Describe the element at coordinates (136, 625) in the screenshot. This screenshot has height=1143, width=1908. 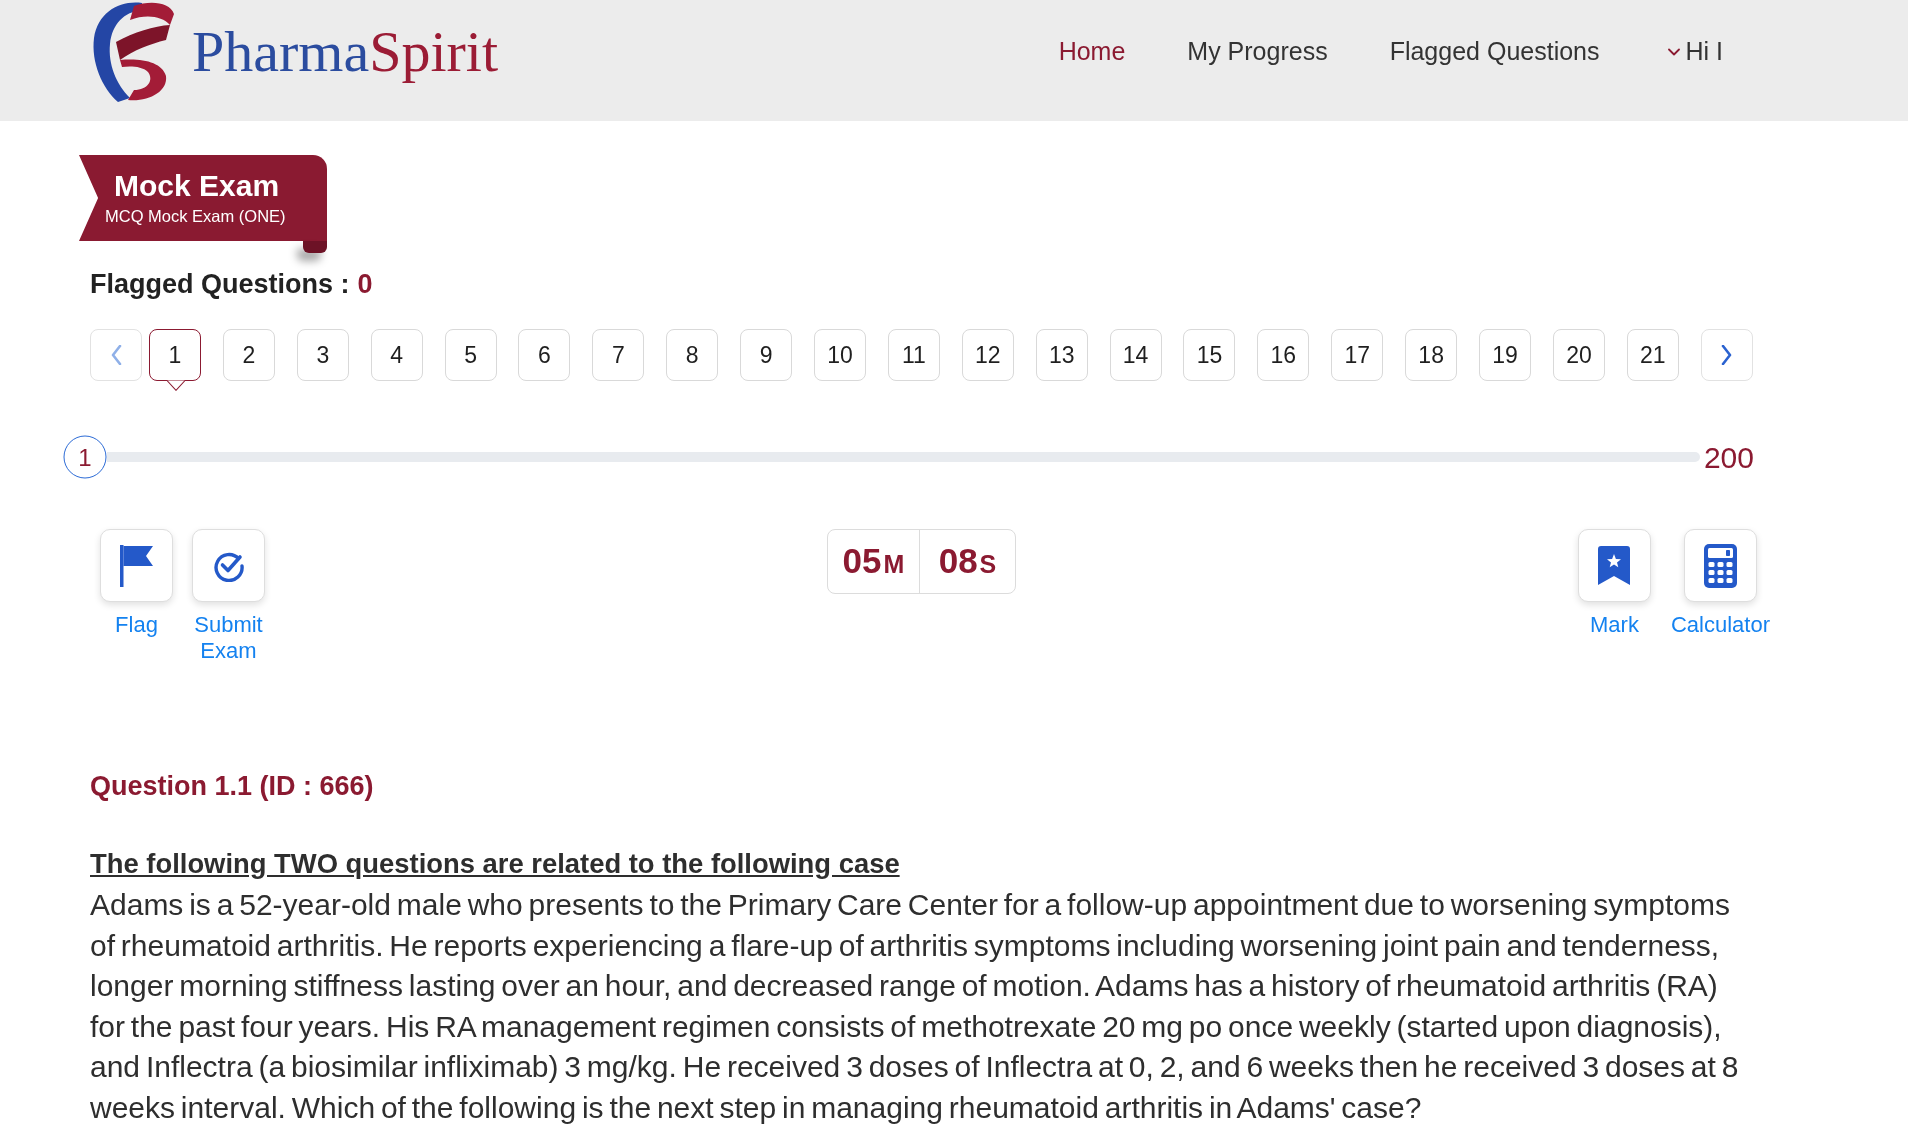
I see `tool-label: Flag` at that location.